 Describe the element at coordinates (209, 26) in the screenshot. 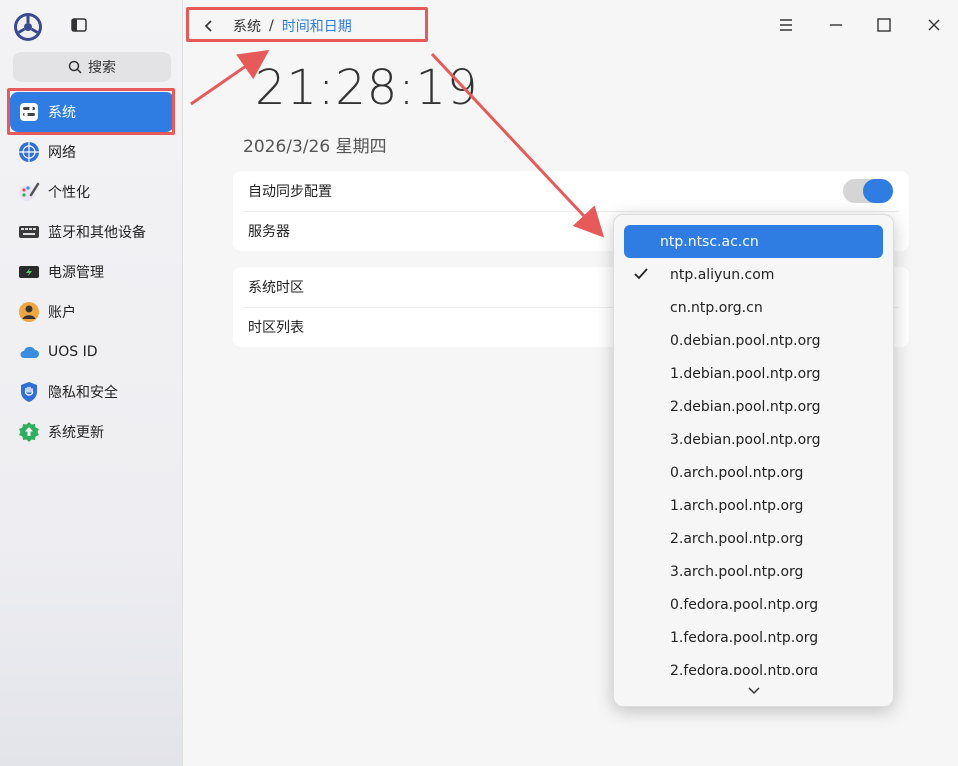

I see `back-chevron-icon` at that location.